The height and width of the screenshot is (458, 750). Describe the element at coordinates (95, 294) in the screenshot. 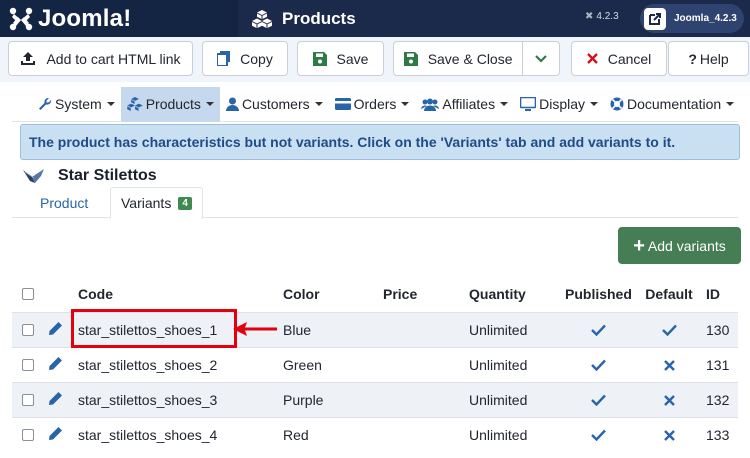

I see `header-code: Code` at that location.